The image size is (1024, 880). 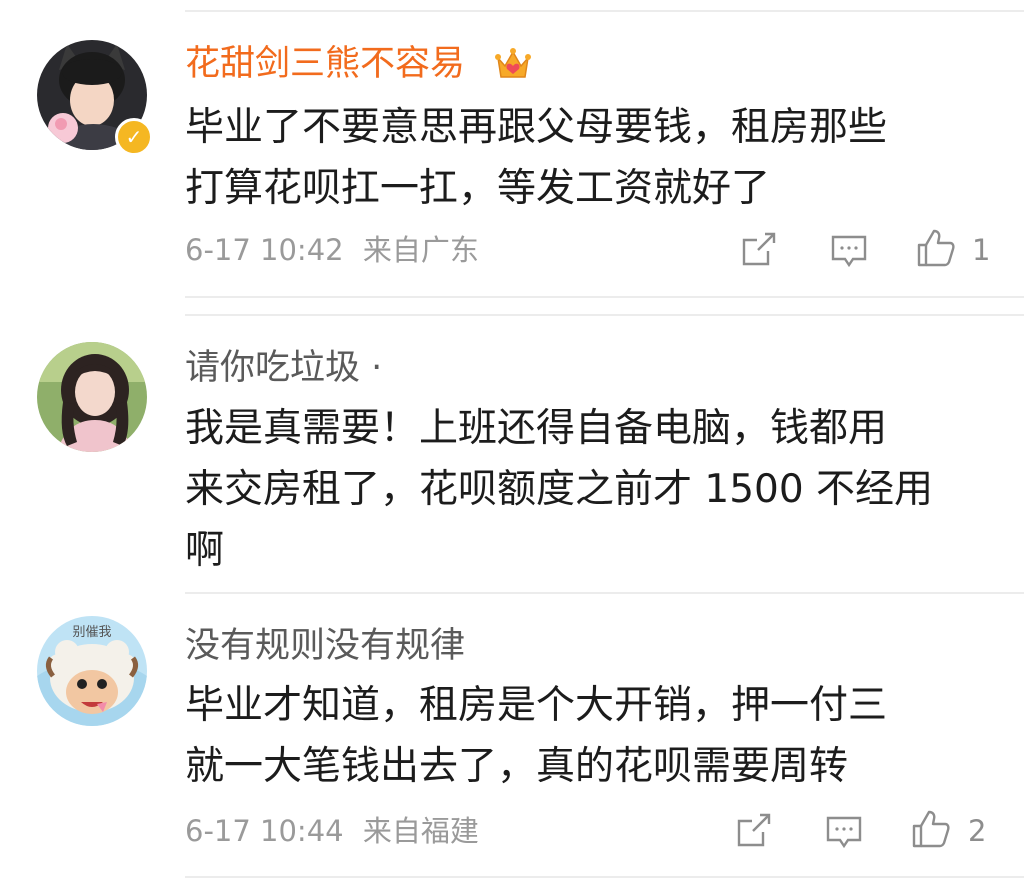 I want to click on comment-text-line: 打算花呗扛一扛，等发工资就好了, so click(x=478, y=188).